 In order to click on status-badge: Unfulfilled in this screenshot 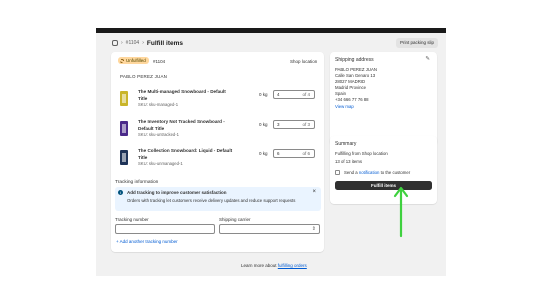, I will do `click(133, 60)`.